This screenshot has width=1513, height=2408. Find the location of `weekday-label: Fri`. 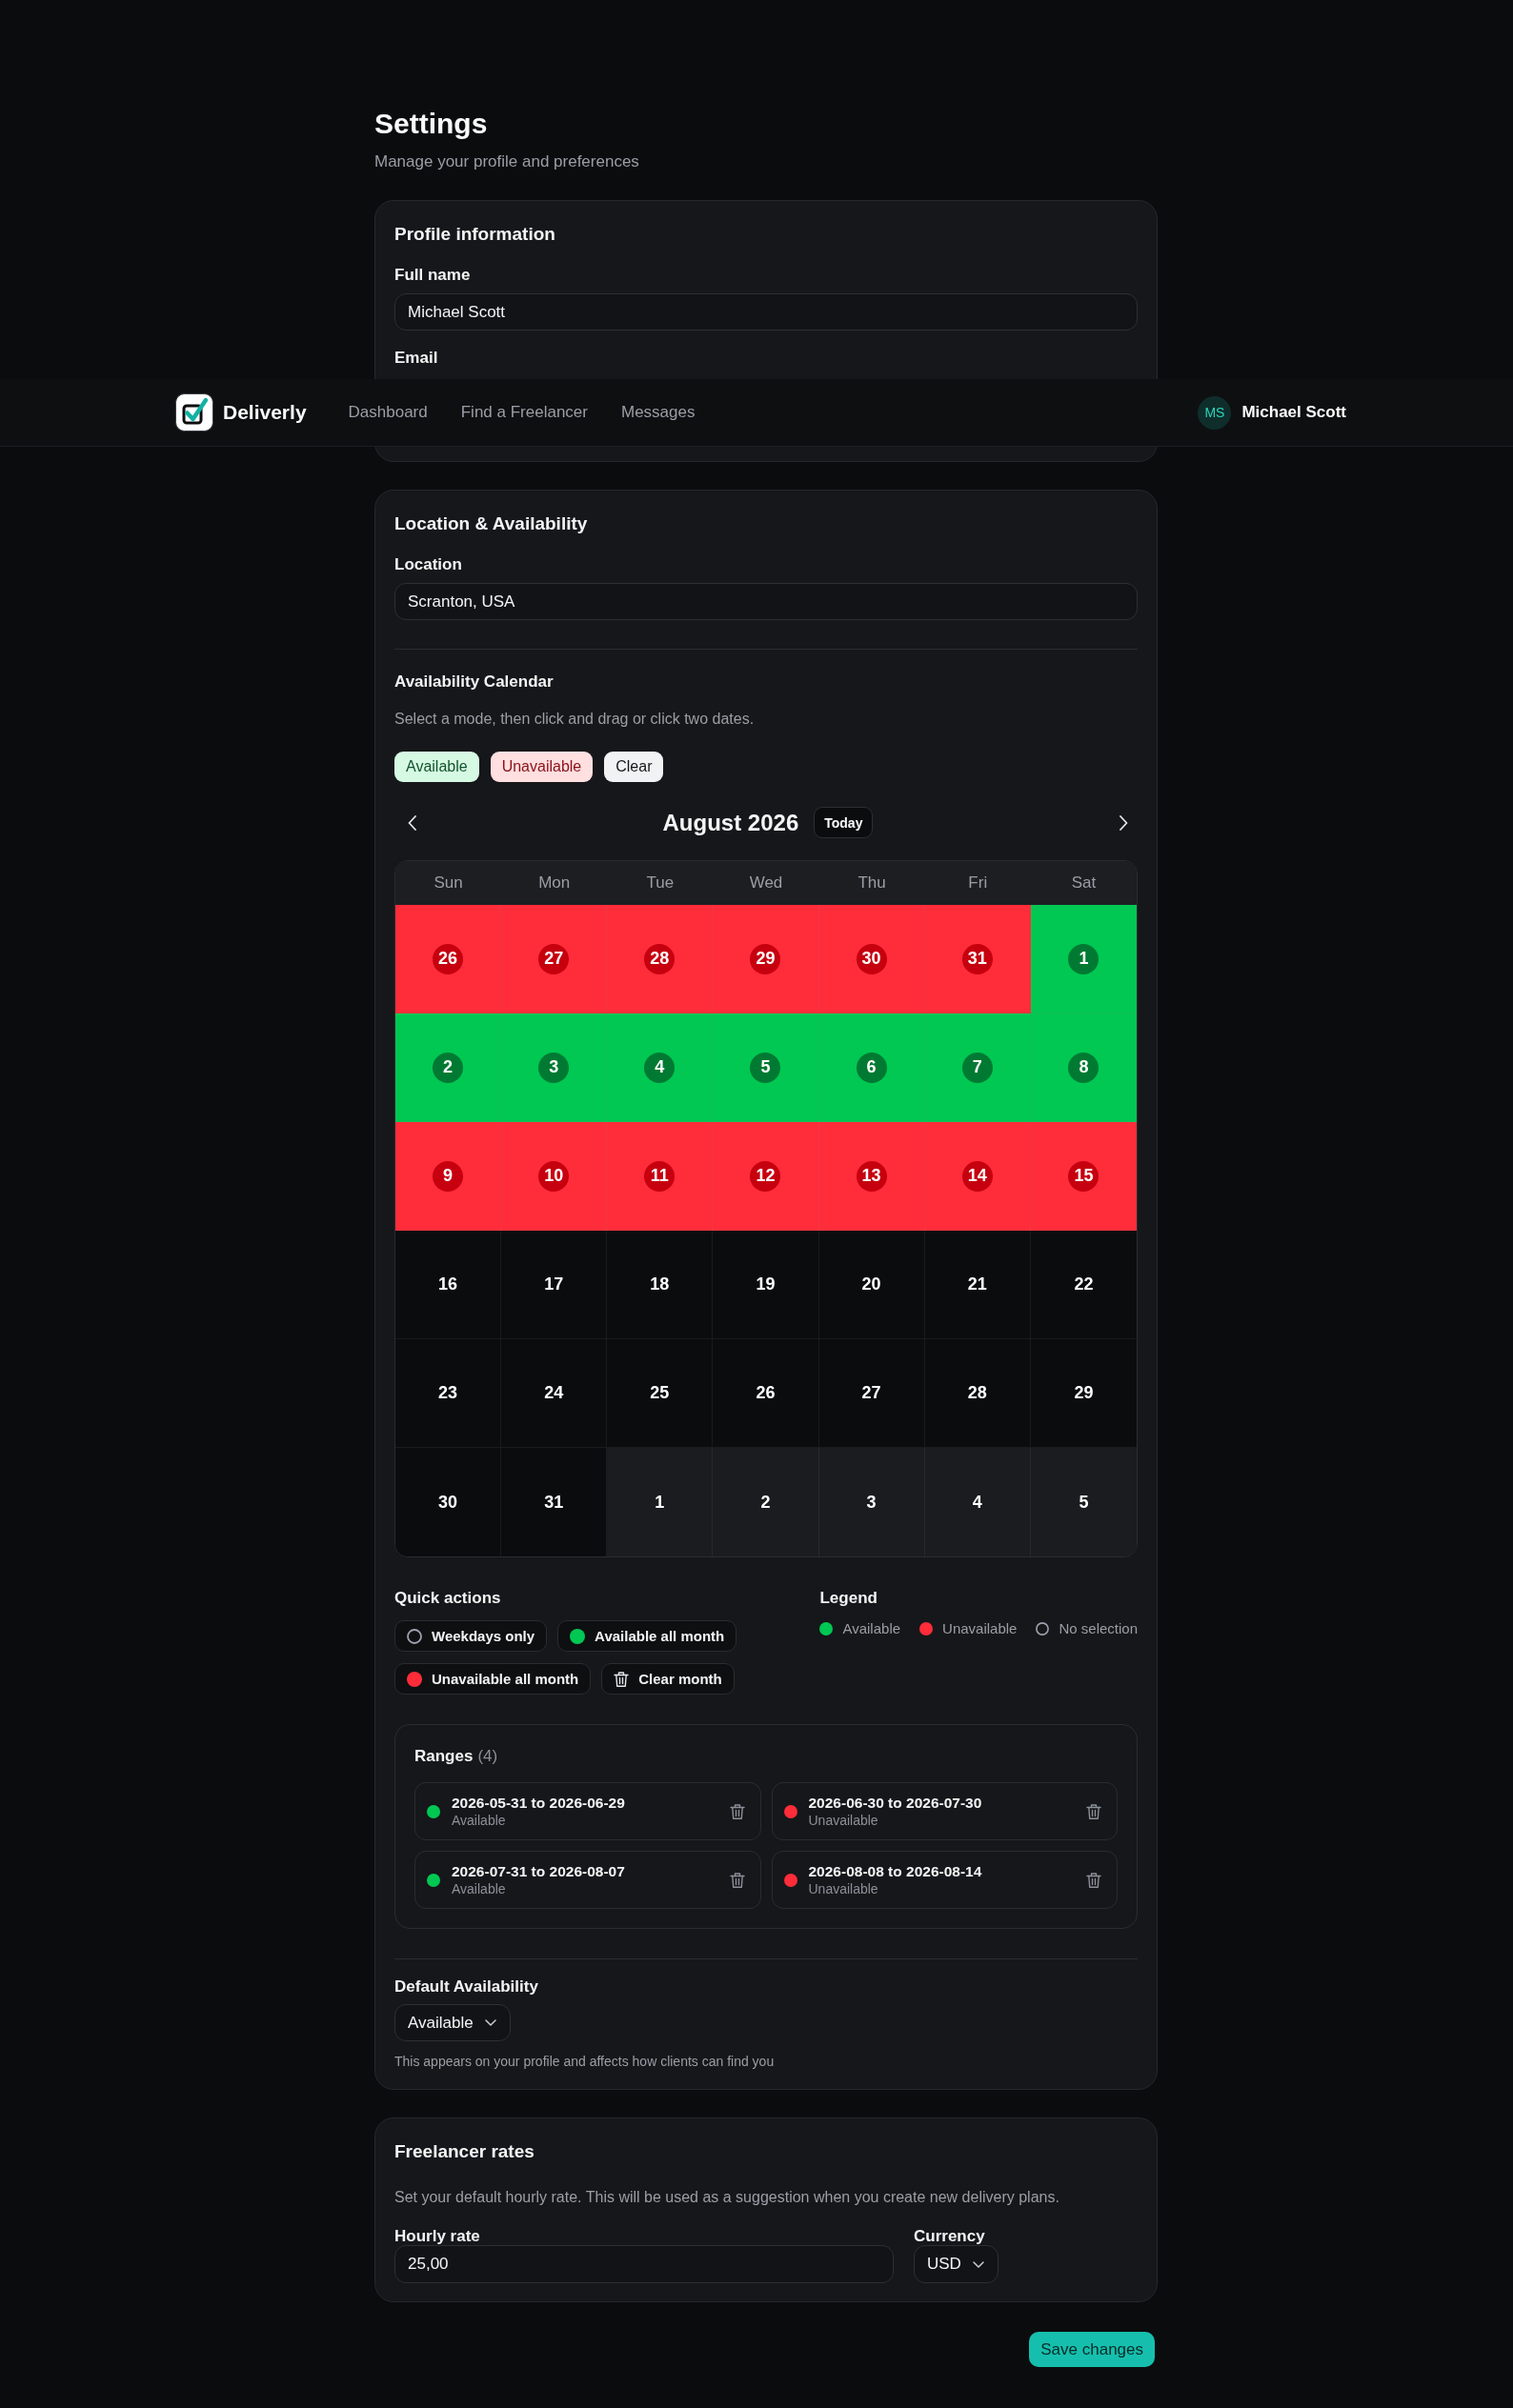

weekday-label: Fri is located at coordinates (978, 883).